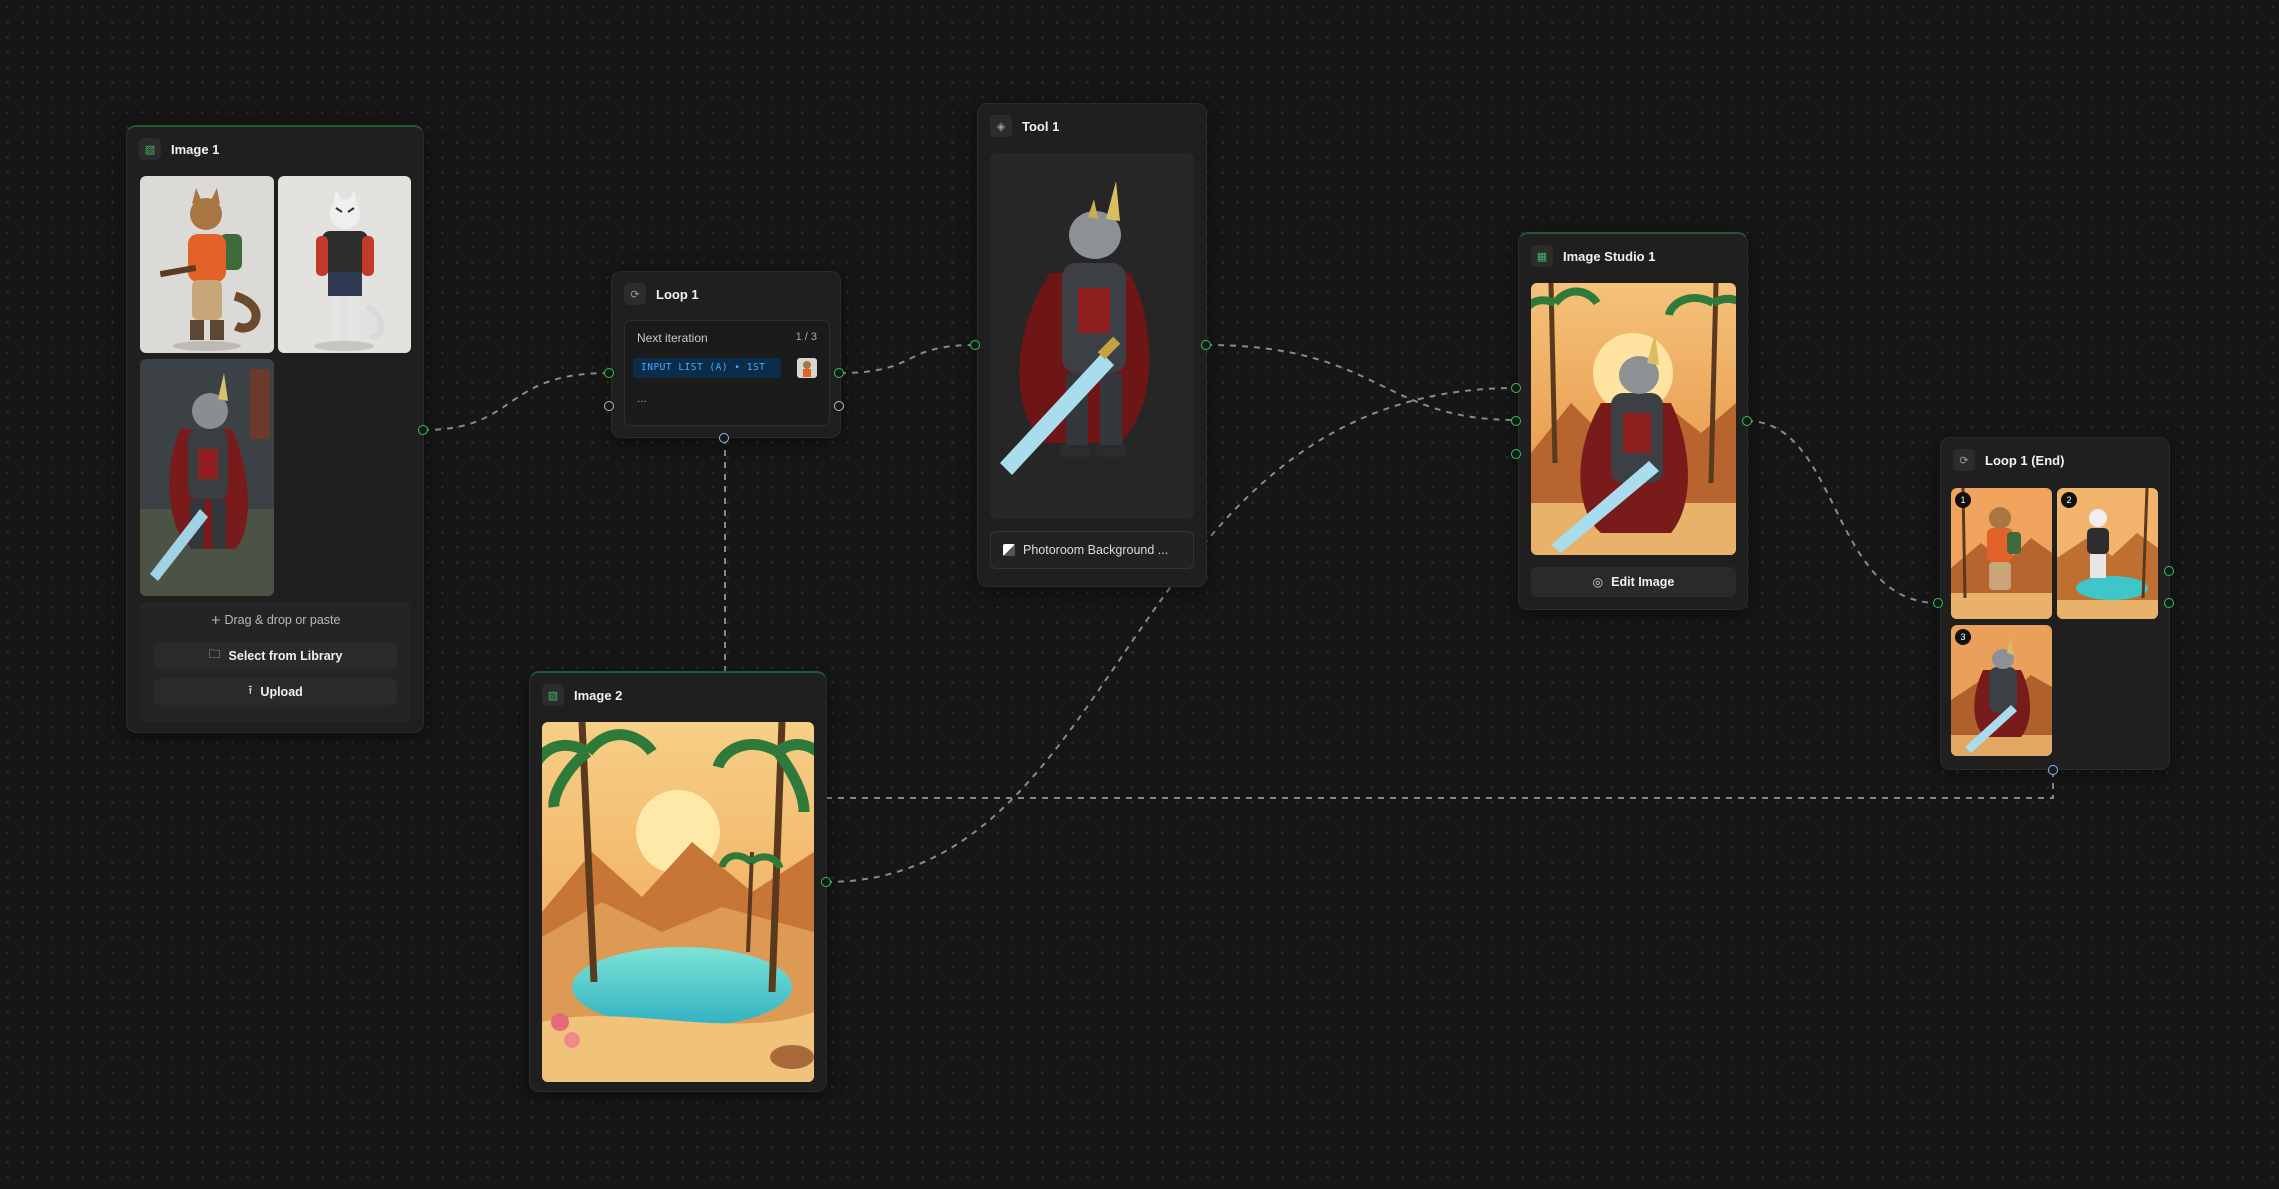 This screenshot has height=1189, width=2279. I want to click on tiger-character-image, so click(344, 264).